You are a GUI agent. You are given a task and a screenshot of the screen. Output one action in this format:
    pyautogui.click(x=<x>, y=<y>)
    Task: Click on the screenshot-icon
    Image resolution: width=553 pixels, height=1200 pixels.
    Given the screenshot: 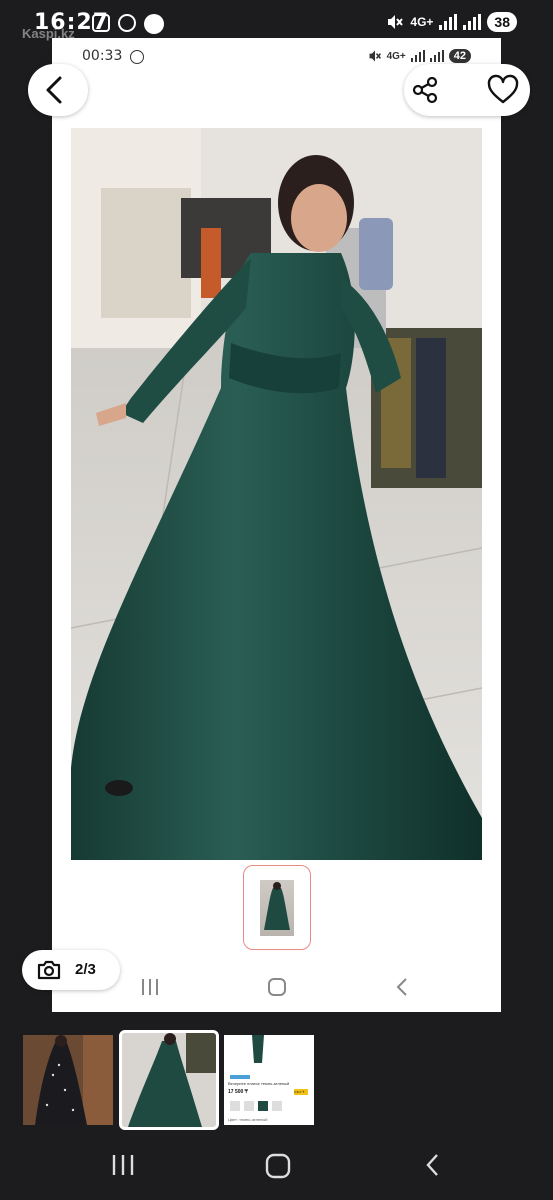 What is the action you would take?
    pyautogui.click(x=101, y=23)
    